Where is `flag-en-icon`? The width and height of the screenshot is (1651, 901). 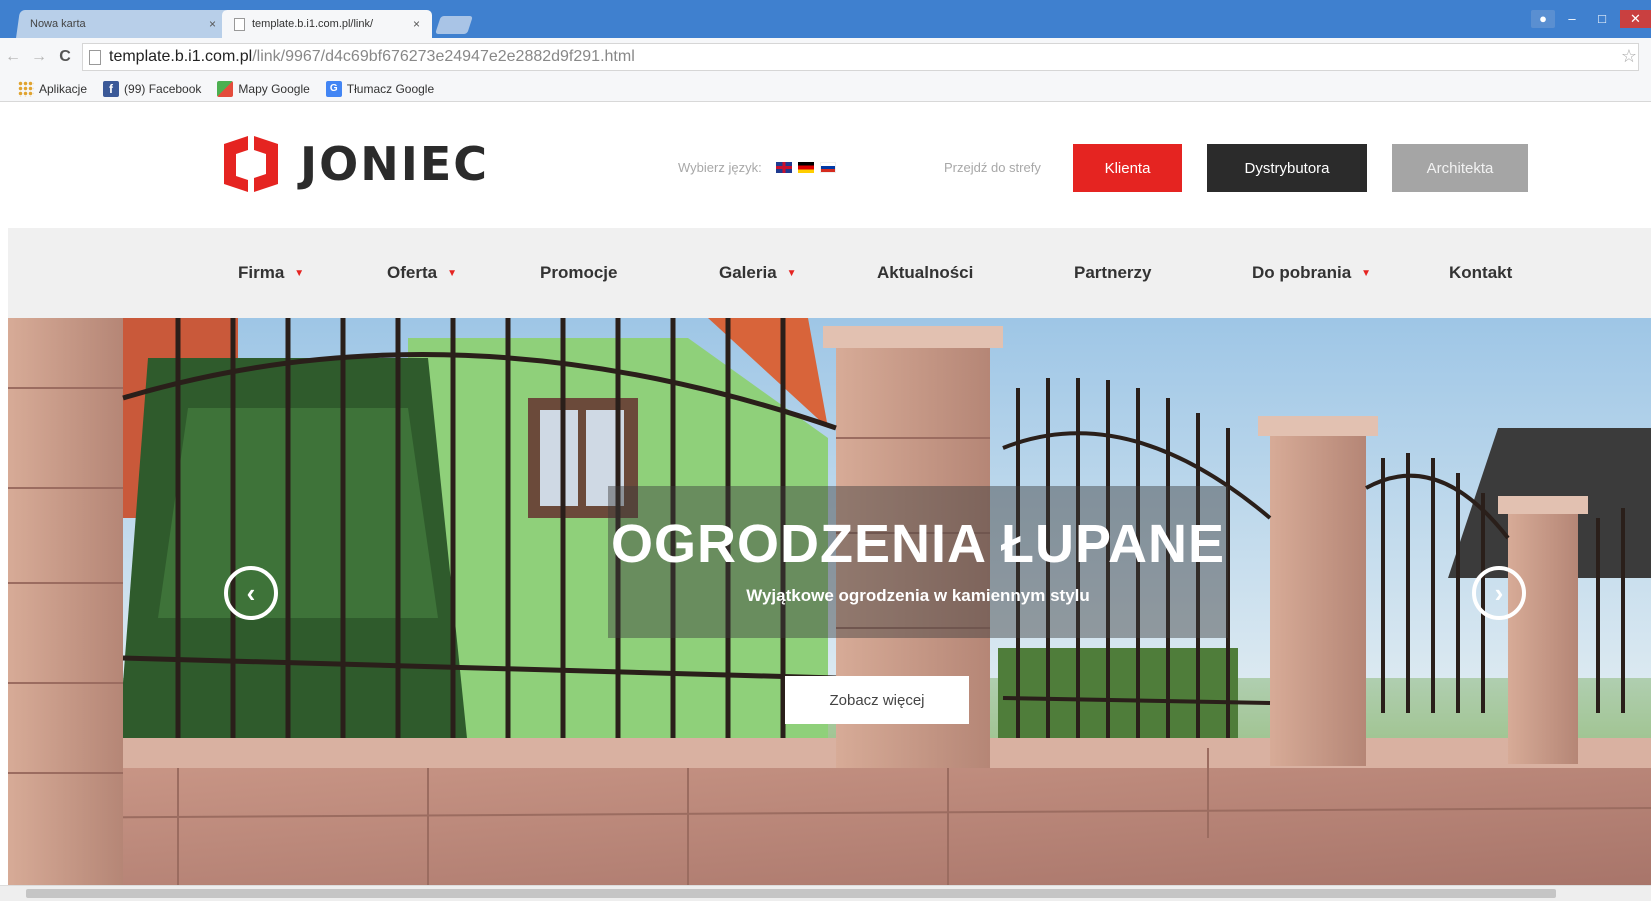 flag-en-icon is located at coordinates (783, 167).